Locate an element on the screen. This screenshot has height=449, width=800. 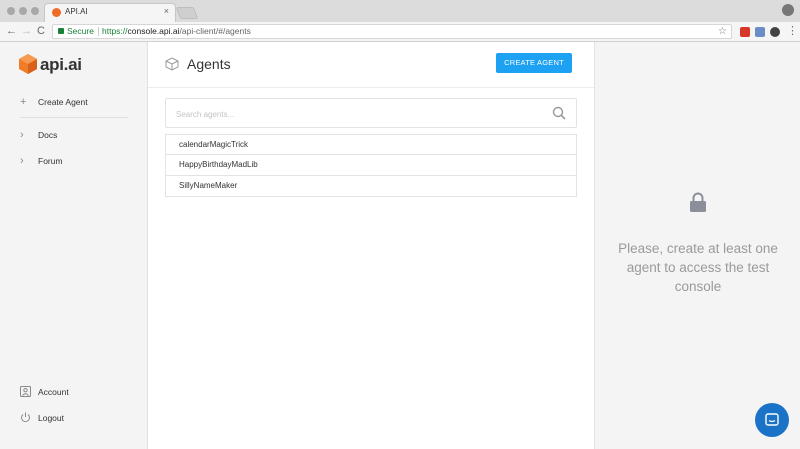
secure-label: Secure is located at coordinates (80, 31).